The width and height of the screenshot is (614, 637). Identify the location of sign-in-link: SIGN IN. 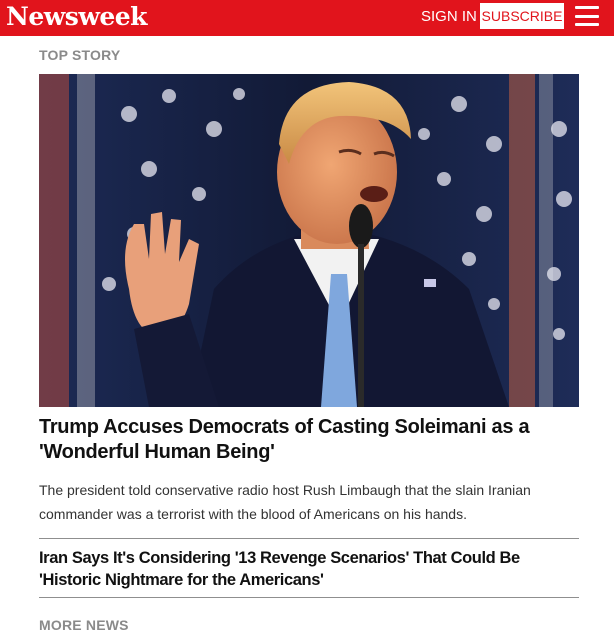
(449, 17).